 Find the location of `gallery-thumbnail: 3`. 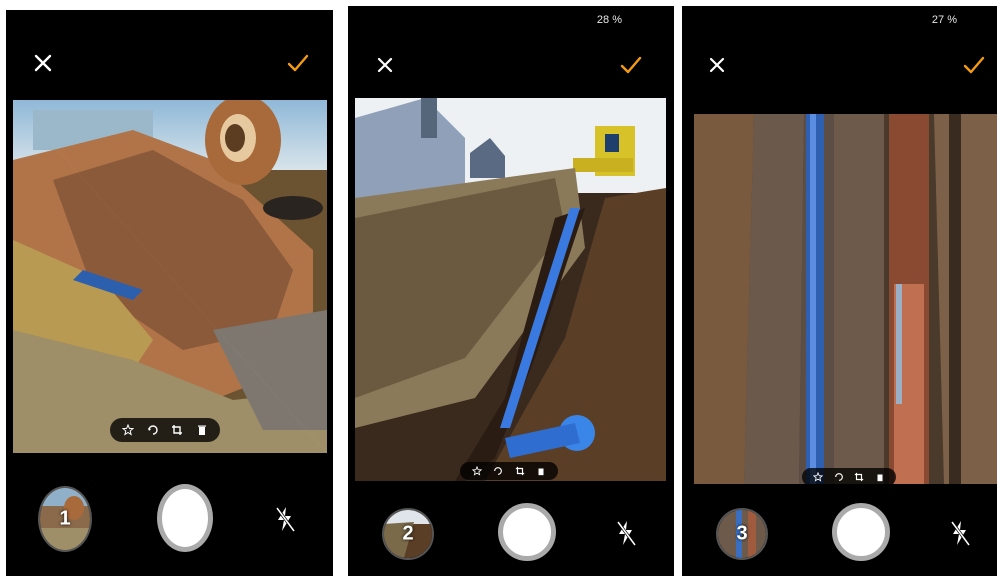

gallery-thumbnail: 3 is located at coordinates (742, 534).